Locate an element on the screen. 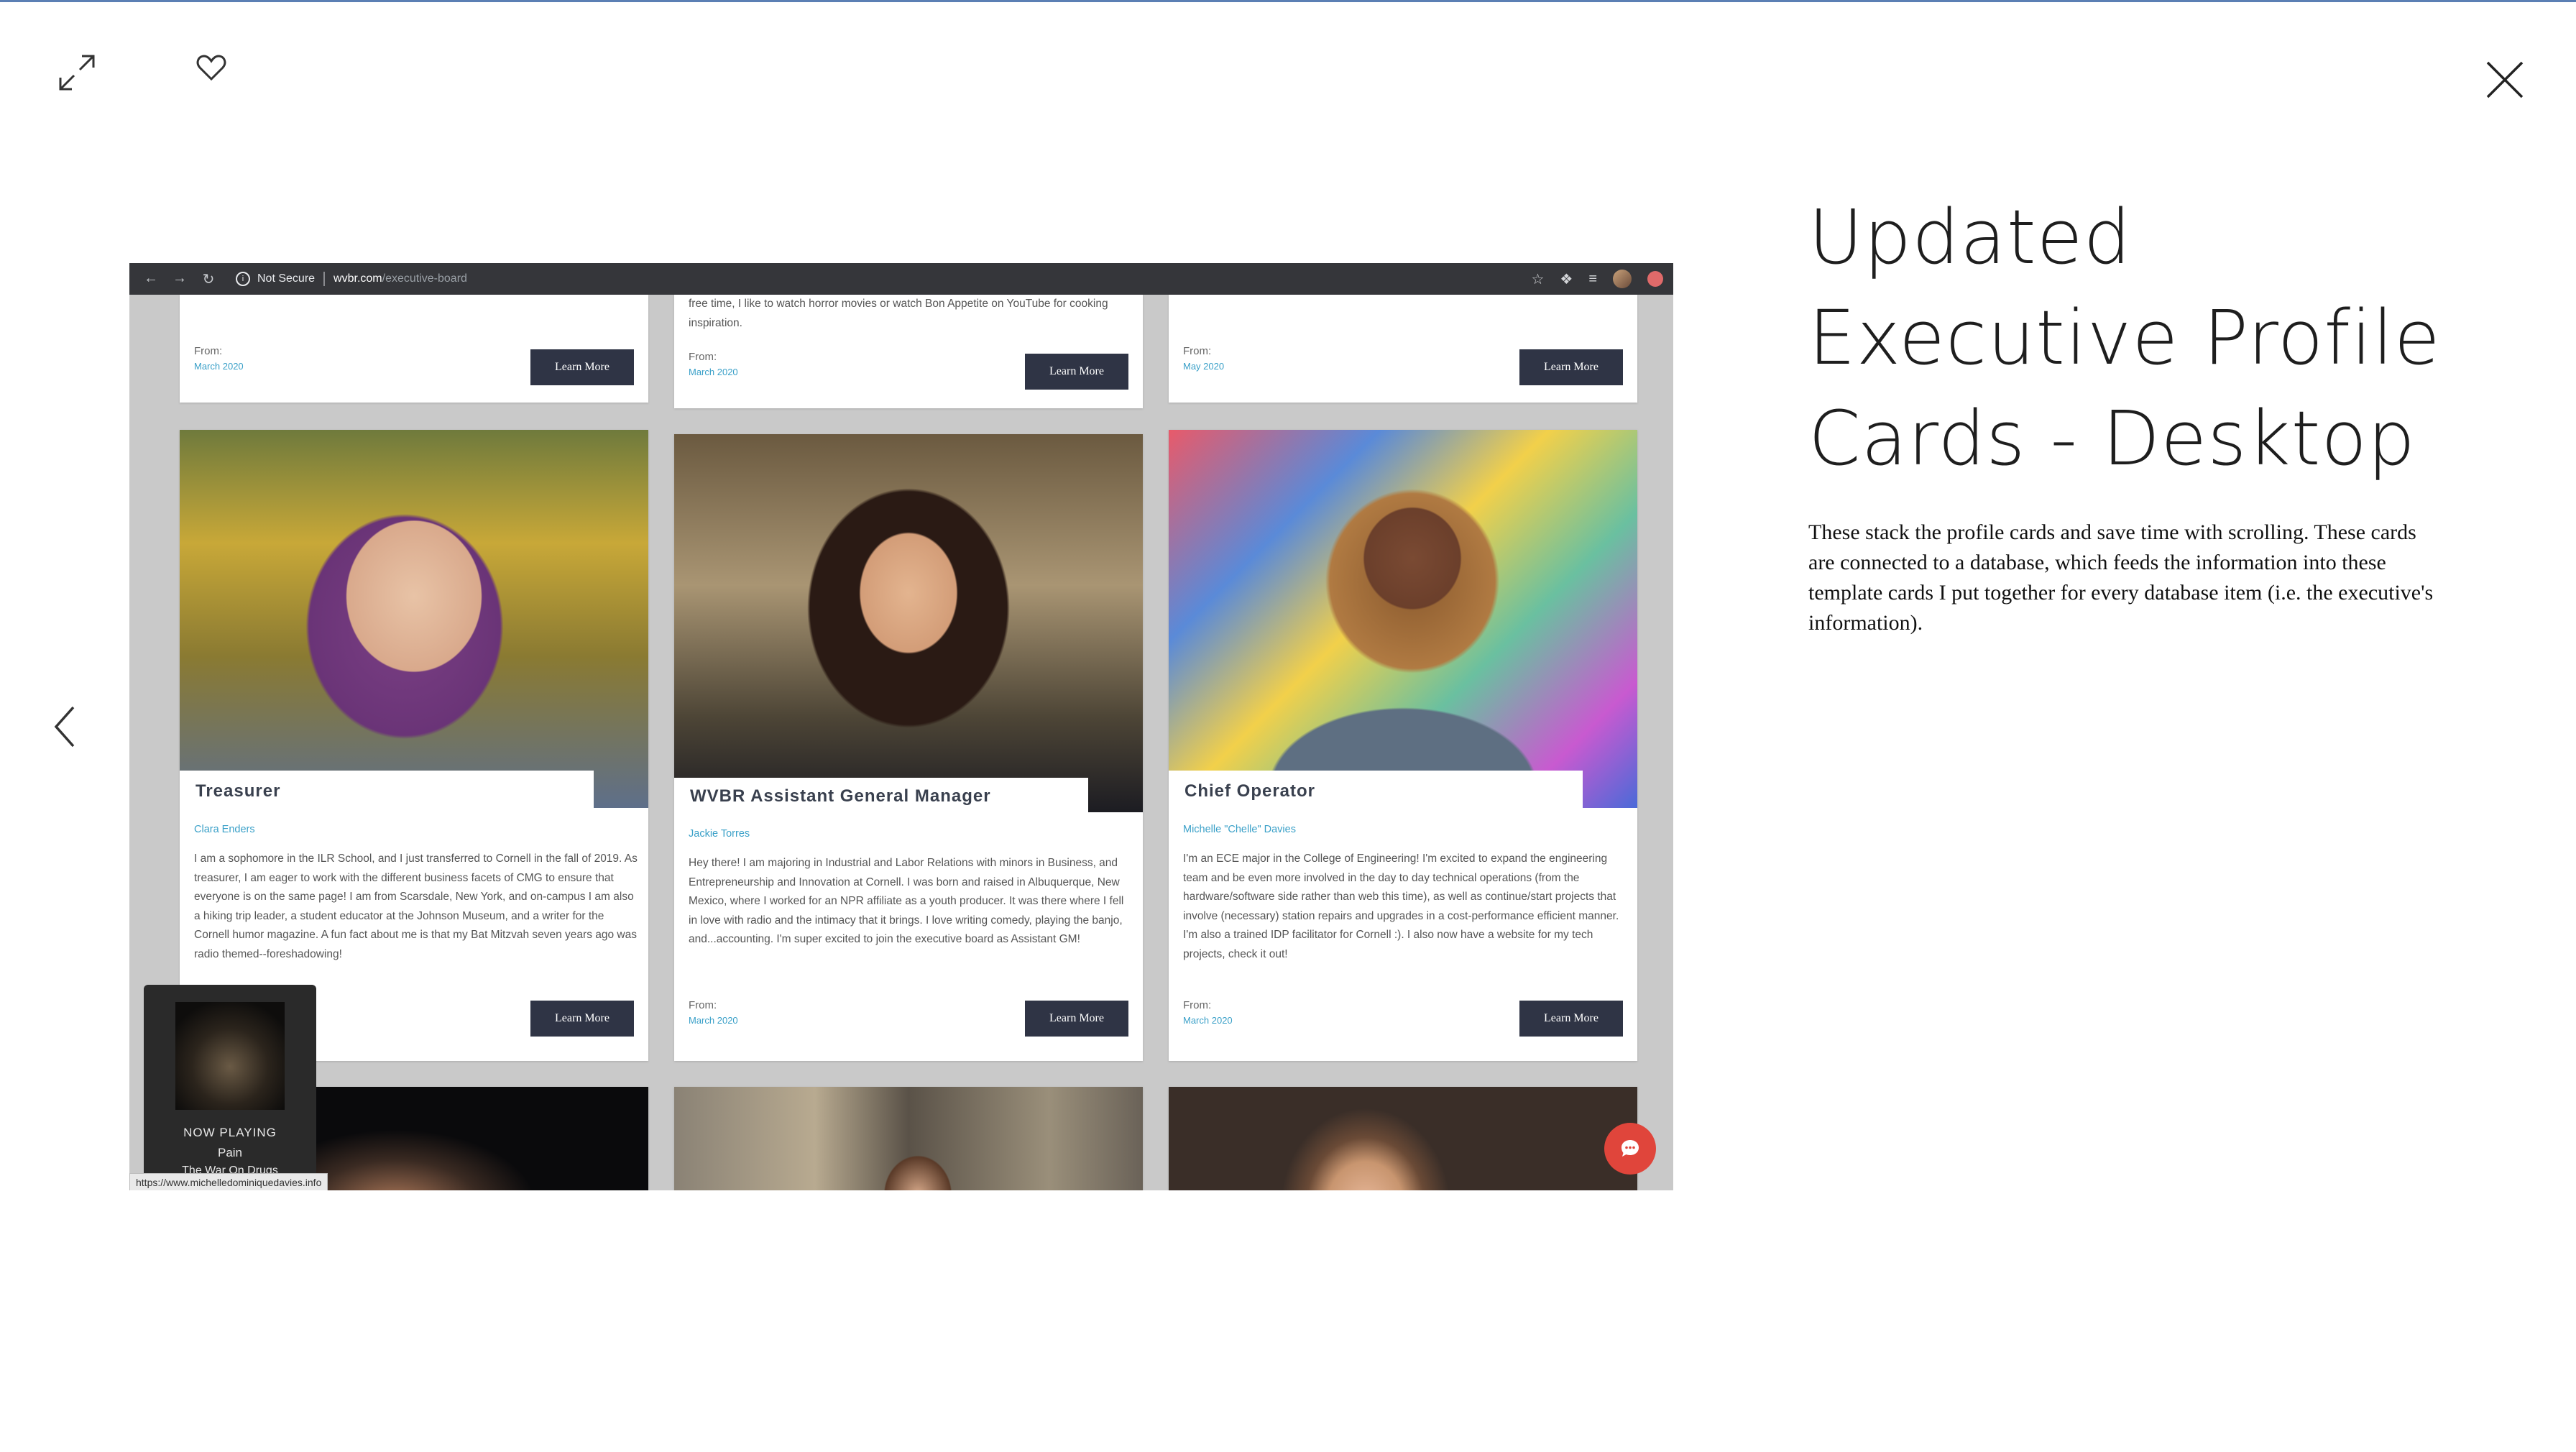  url-host: wvbr.com is located at coordinates (358, 278).